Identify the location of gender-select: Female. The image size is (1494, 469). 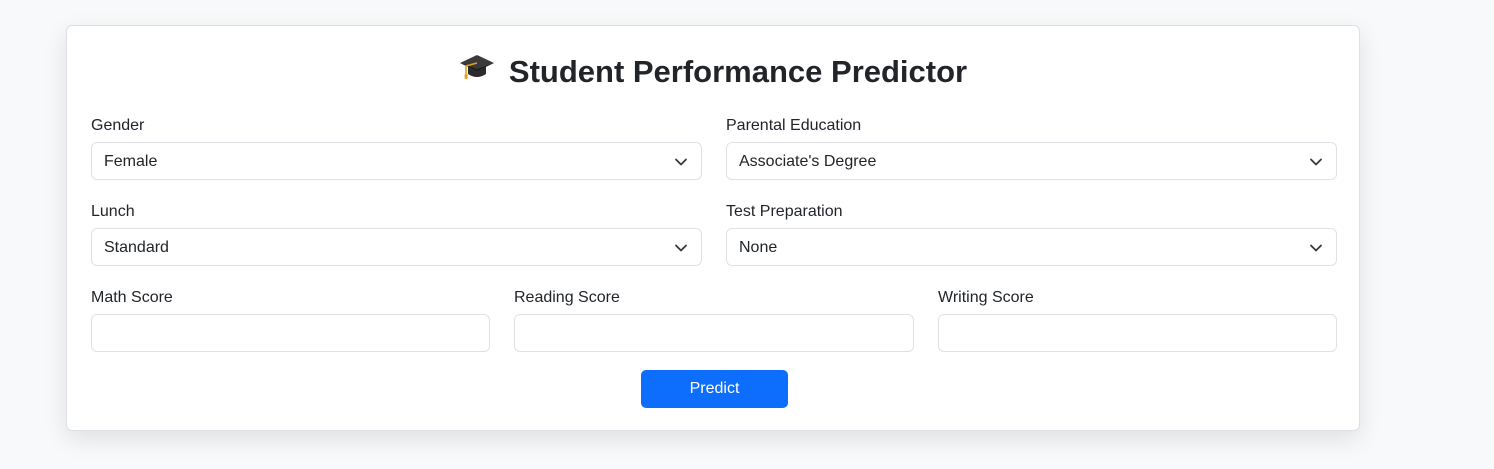
(396, 161).